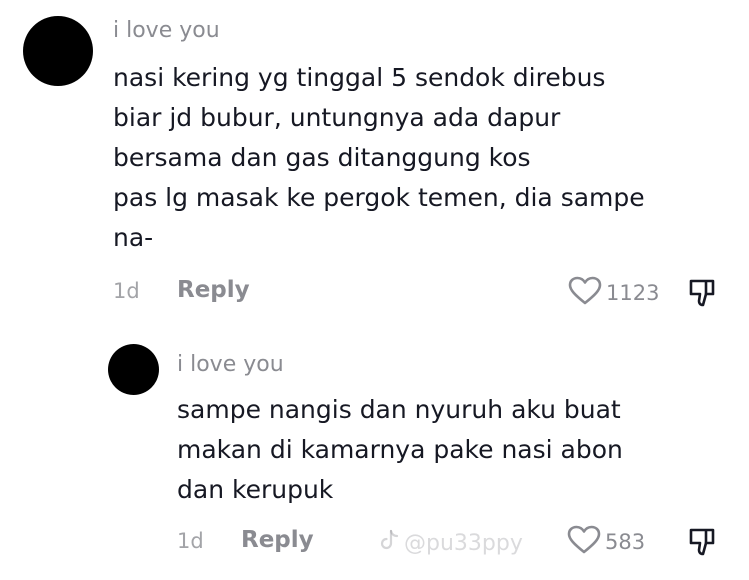  Describe the element at coordinates (230, 364) in the screenshot. I see `reply-username: i love you` at that location.